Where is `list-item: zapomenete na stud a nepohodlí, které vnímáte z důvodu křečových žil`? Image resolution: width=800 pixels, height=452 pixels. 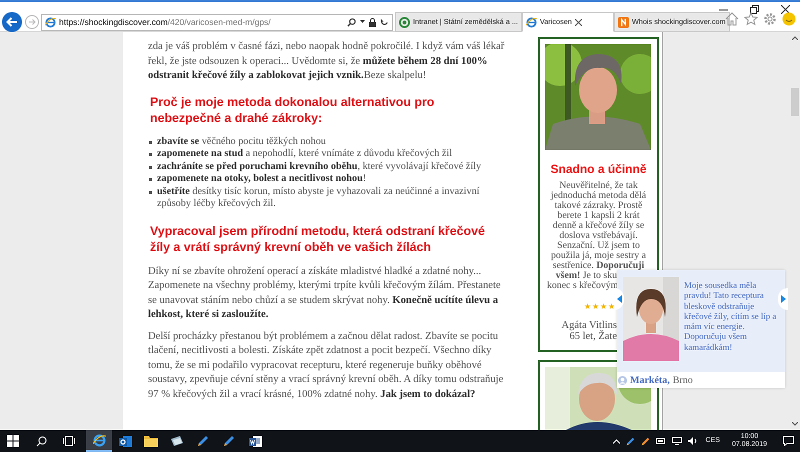
list-item: zapomenete na stud a nepohodlí, které vnímáte z důvodu křečových žil is located at coordinates (304, 154).